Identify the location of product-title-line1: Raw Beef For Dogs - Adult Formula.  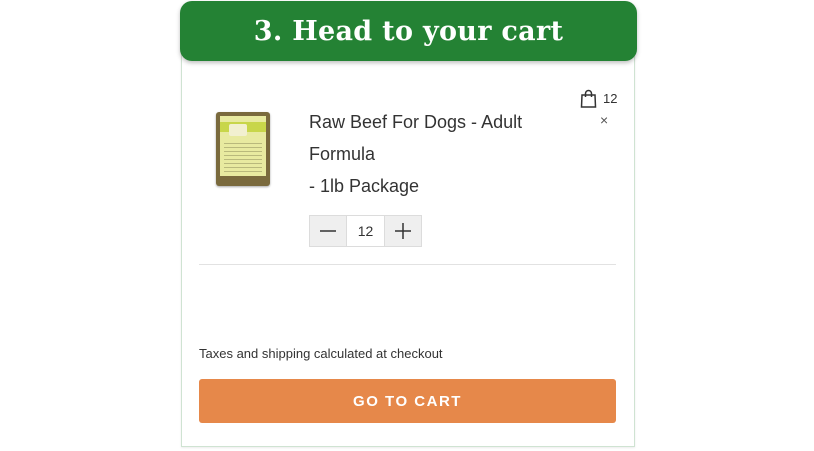
(416, 138).